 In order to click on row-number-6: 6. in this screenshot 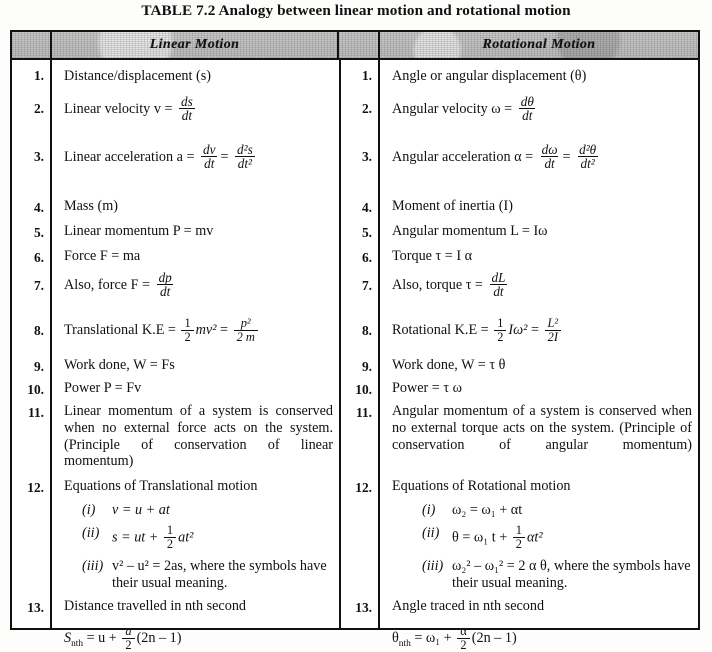, I will do `click(38, 257)`.